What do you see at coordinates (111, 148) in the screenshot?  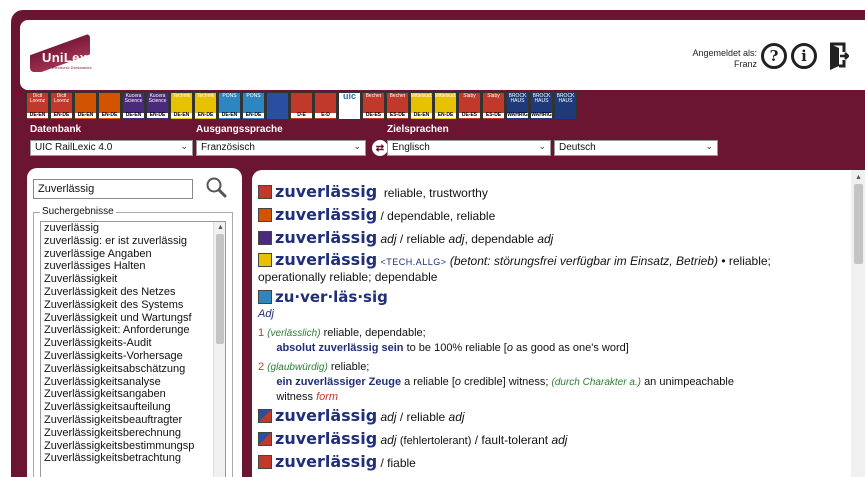 I see `datenbank-select: UIC RailLexic 4.0 ⌄` at bounding box center [111, 148].